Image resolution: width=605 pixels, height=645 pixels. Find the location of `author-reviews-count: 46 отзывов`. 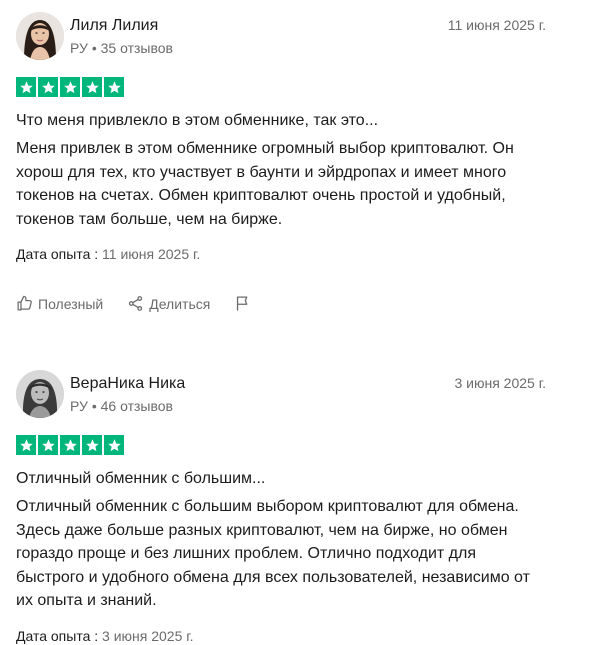

author-reviews-count: 46 отзывов is located at coordinates (136, 406).